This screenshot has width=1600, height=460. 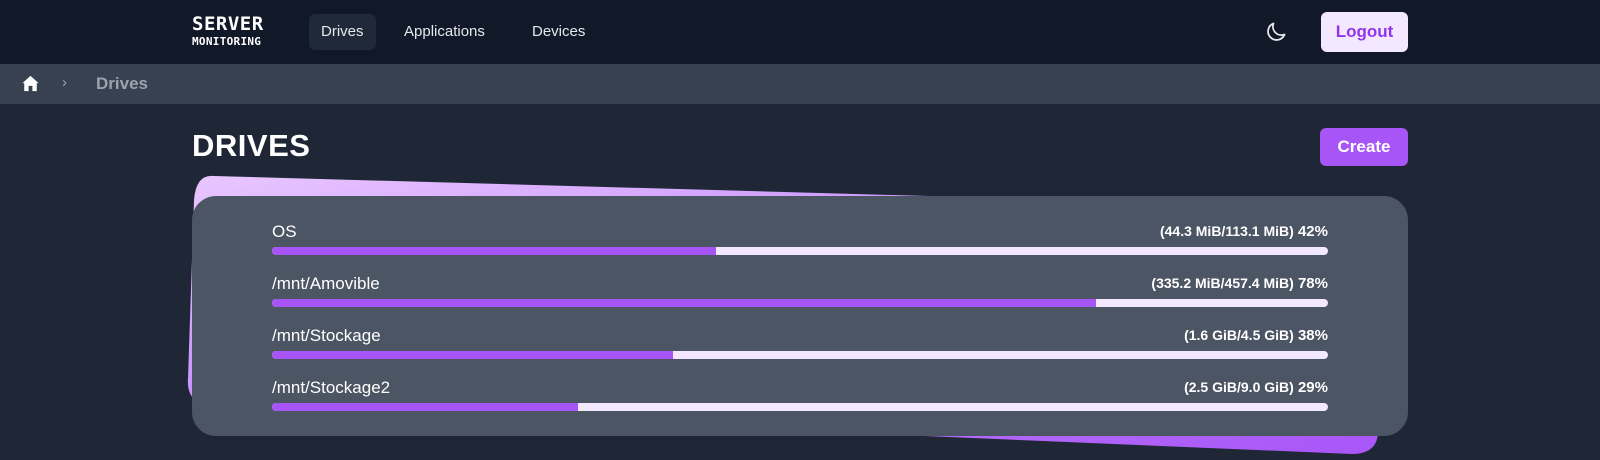 I want to click on drive-usage: (2.5 GiB/9.0 GiB) 29%, so click(x=1256, y=387).